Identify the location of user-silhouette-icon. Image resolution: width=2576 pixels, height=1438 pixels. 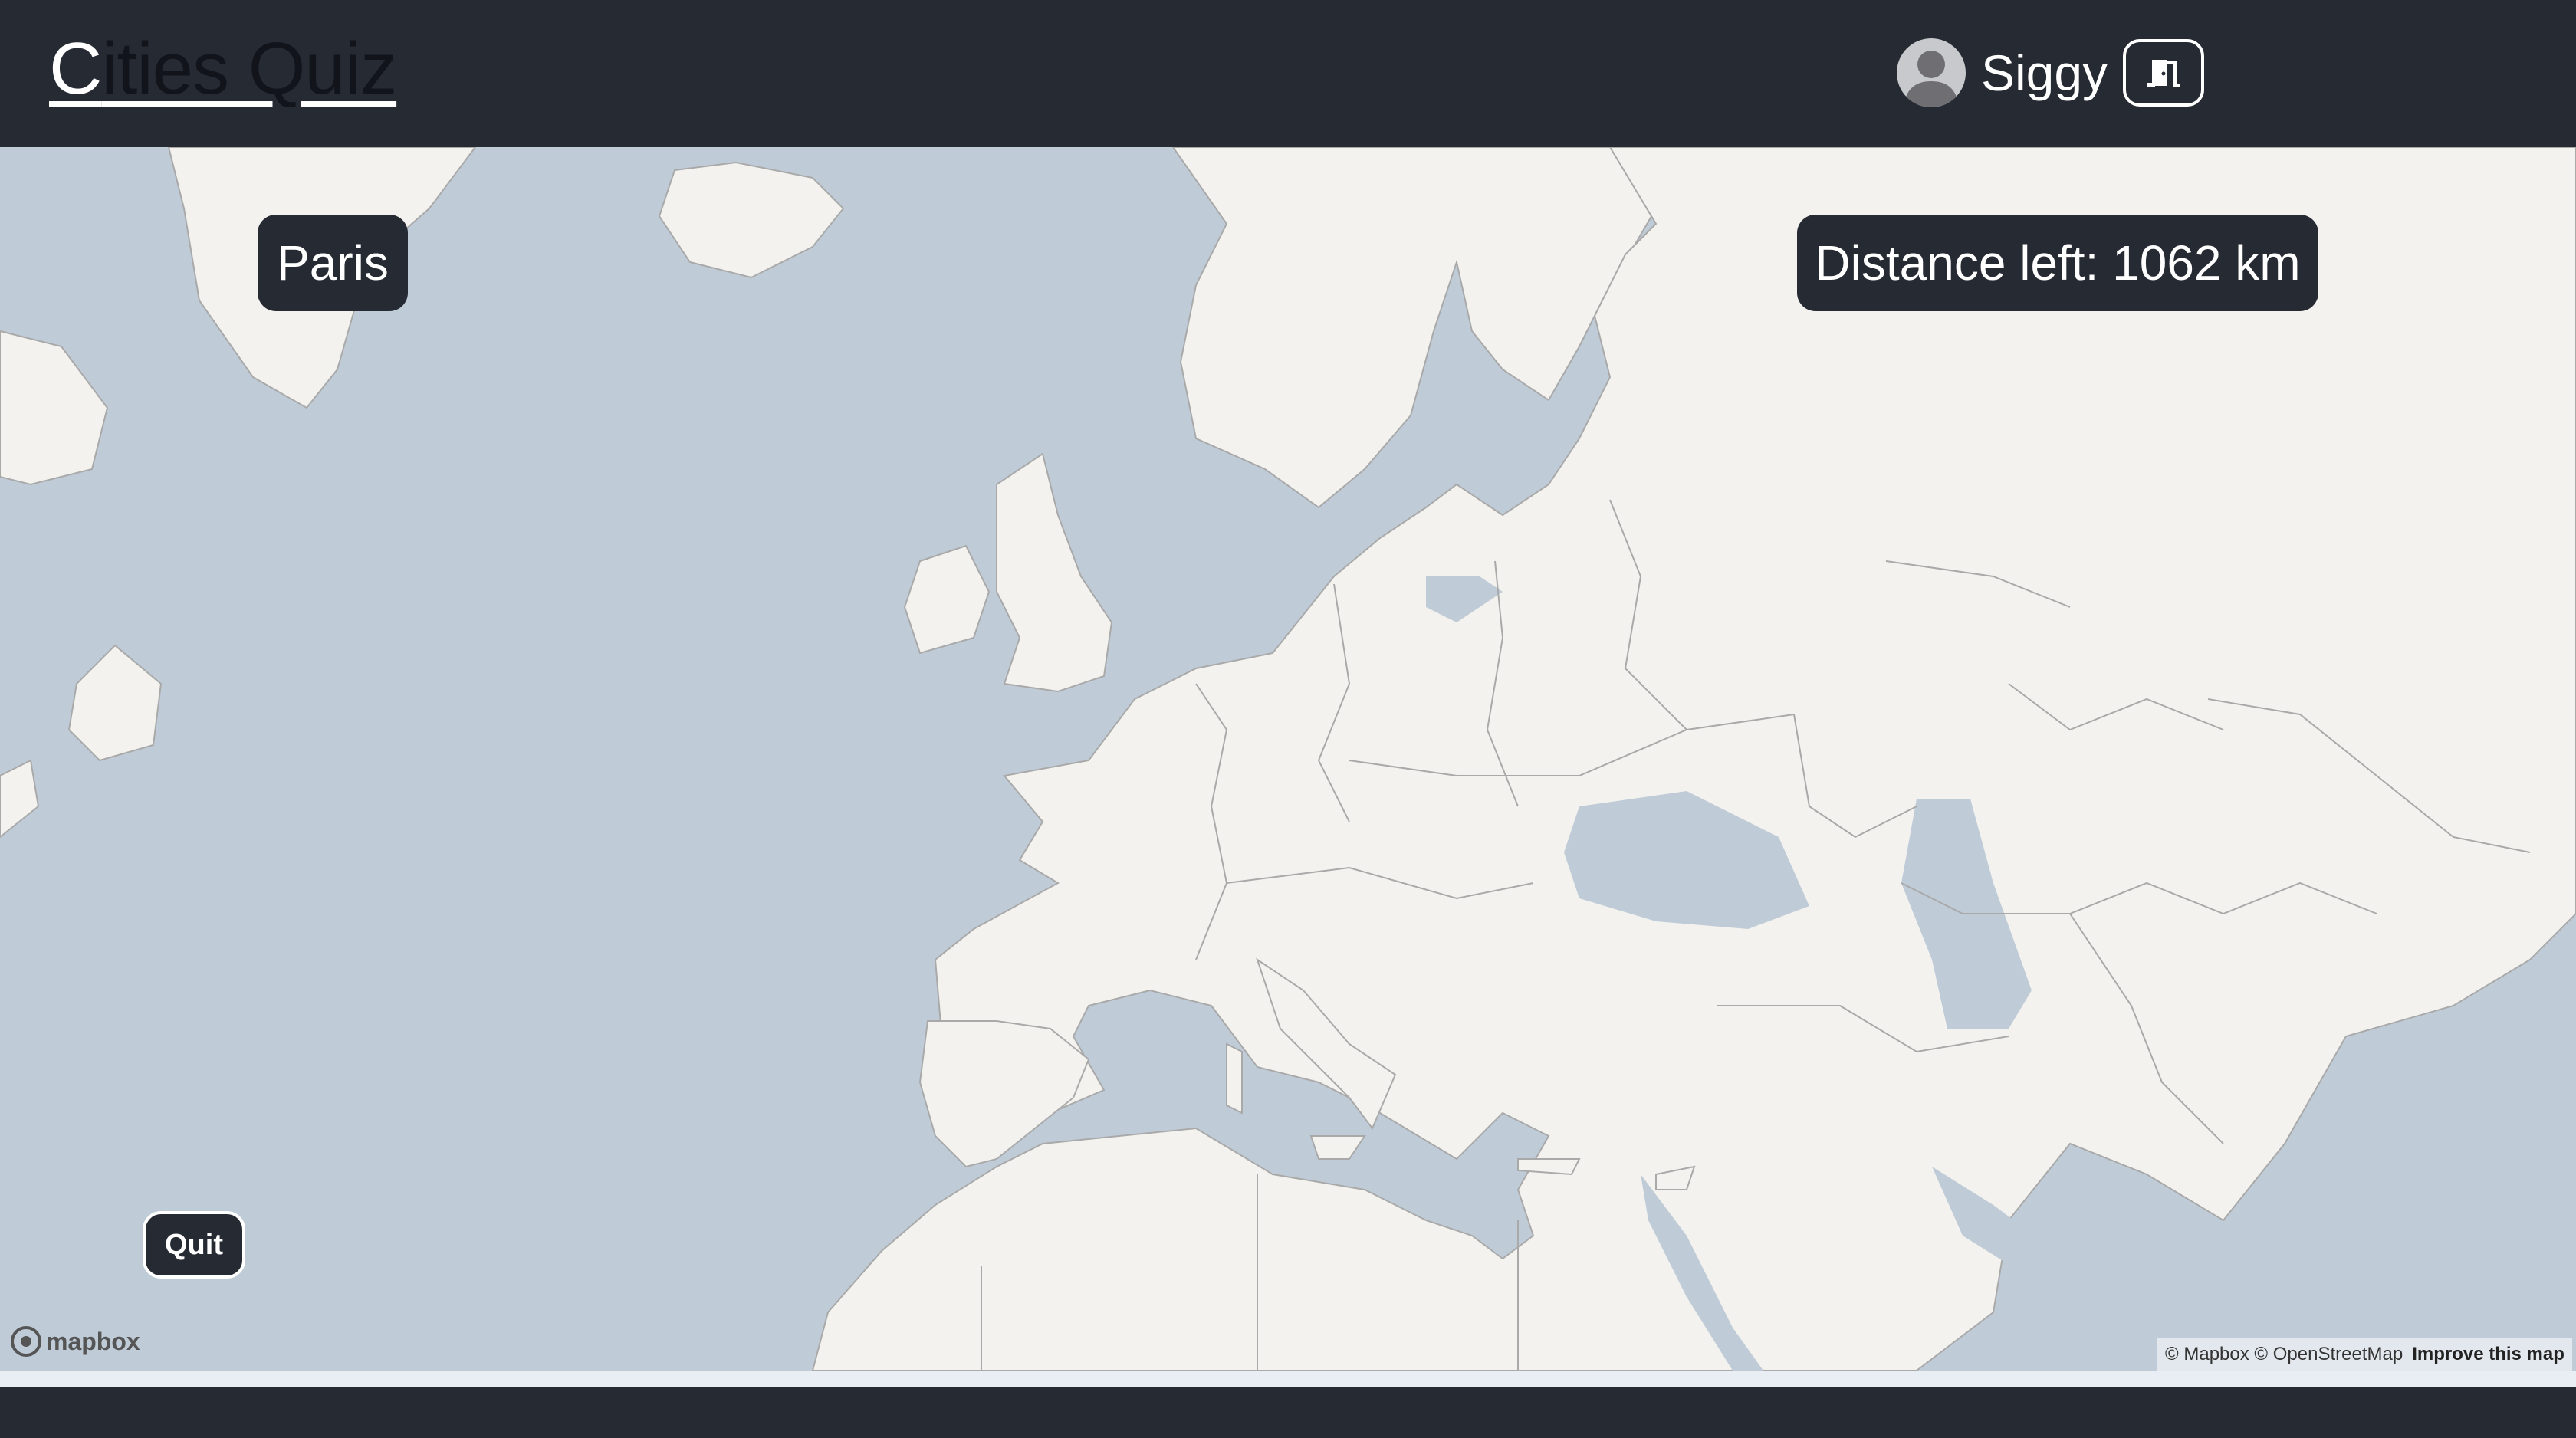
(1932, 79).